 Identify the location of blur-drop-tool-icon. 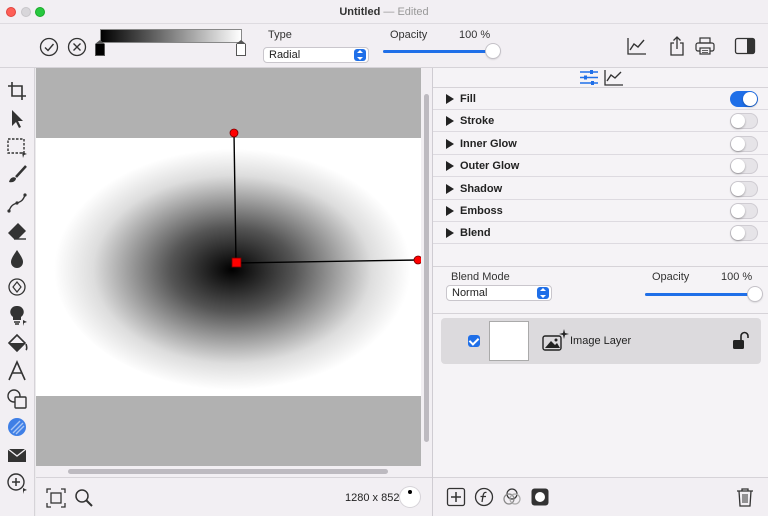
(17, 259).